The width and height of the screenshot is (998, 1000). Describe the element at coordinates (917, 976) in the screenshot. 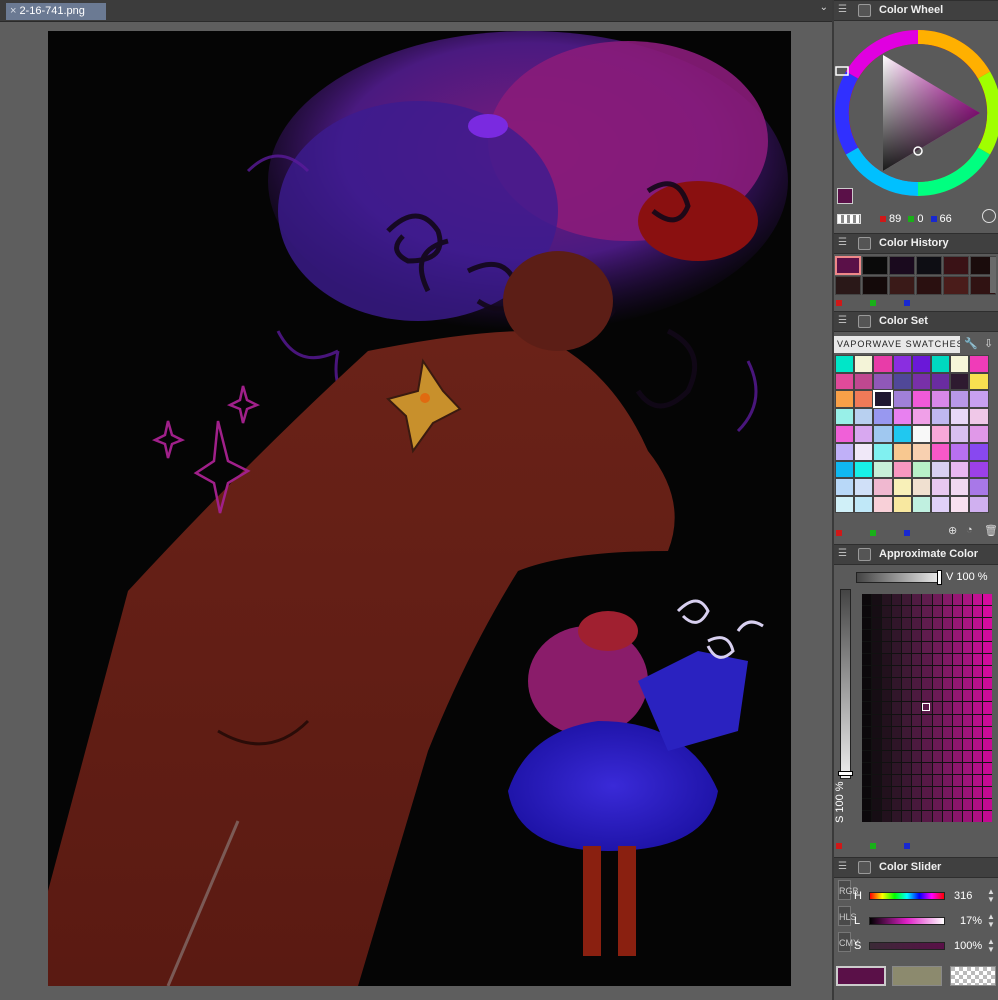

I see `sub-color-button` at that location.